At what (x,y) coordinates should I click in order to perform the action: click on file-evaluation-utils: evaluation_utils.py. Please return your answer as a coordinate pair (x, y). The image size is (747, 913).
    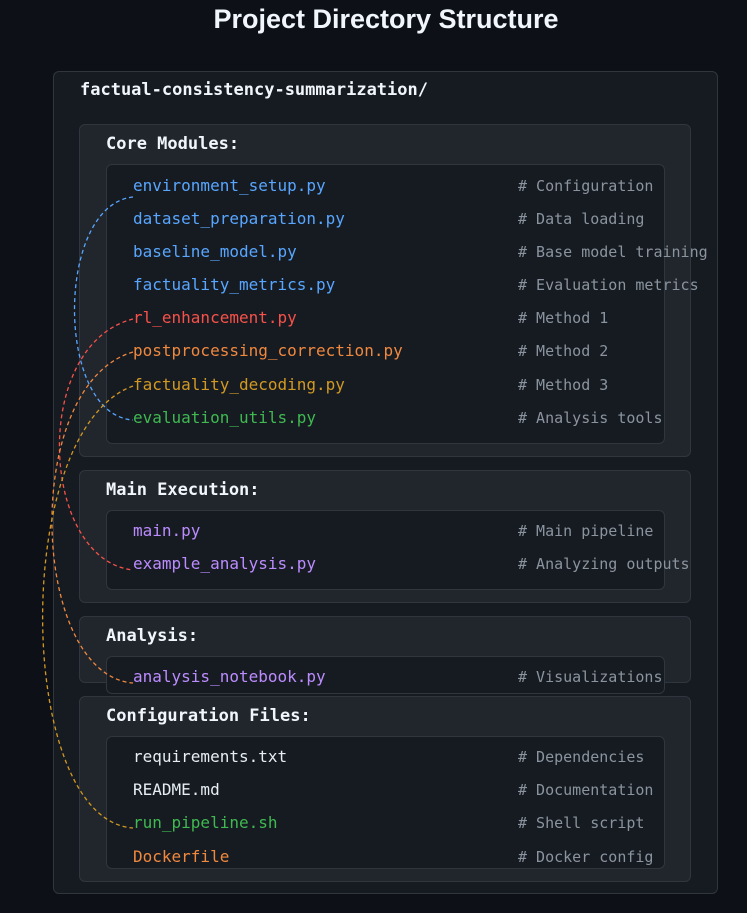
    Looking at the image, I should click on (224, 418).